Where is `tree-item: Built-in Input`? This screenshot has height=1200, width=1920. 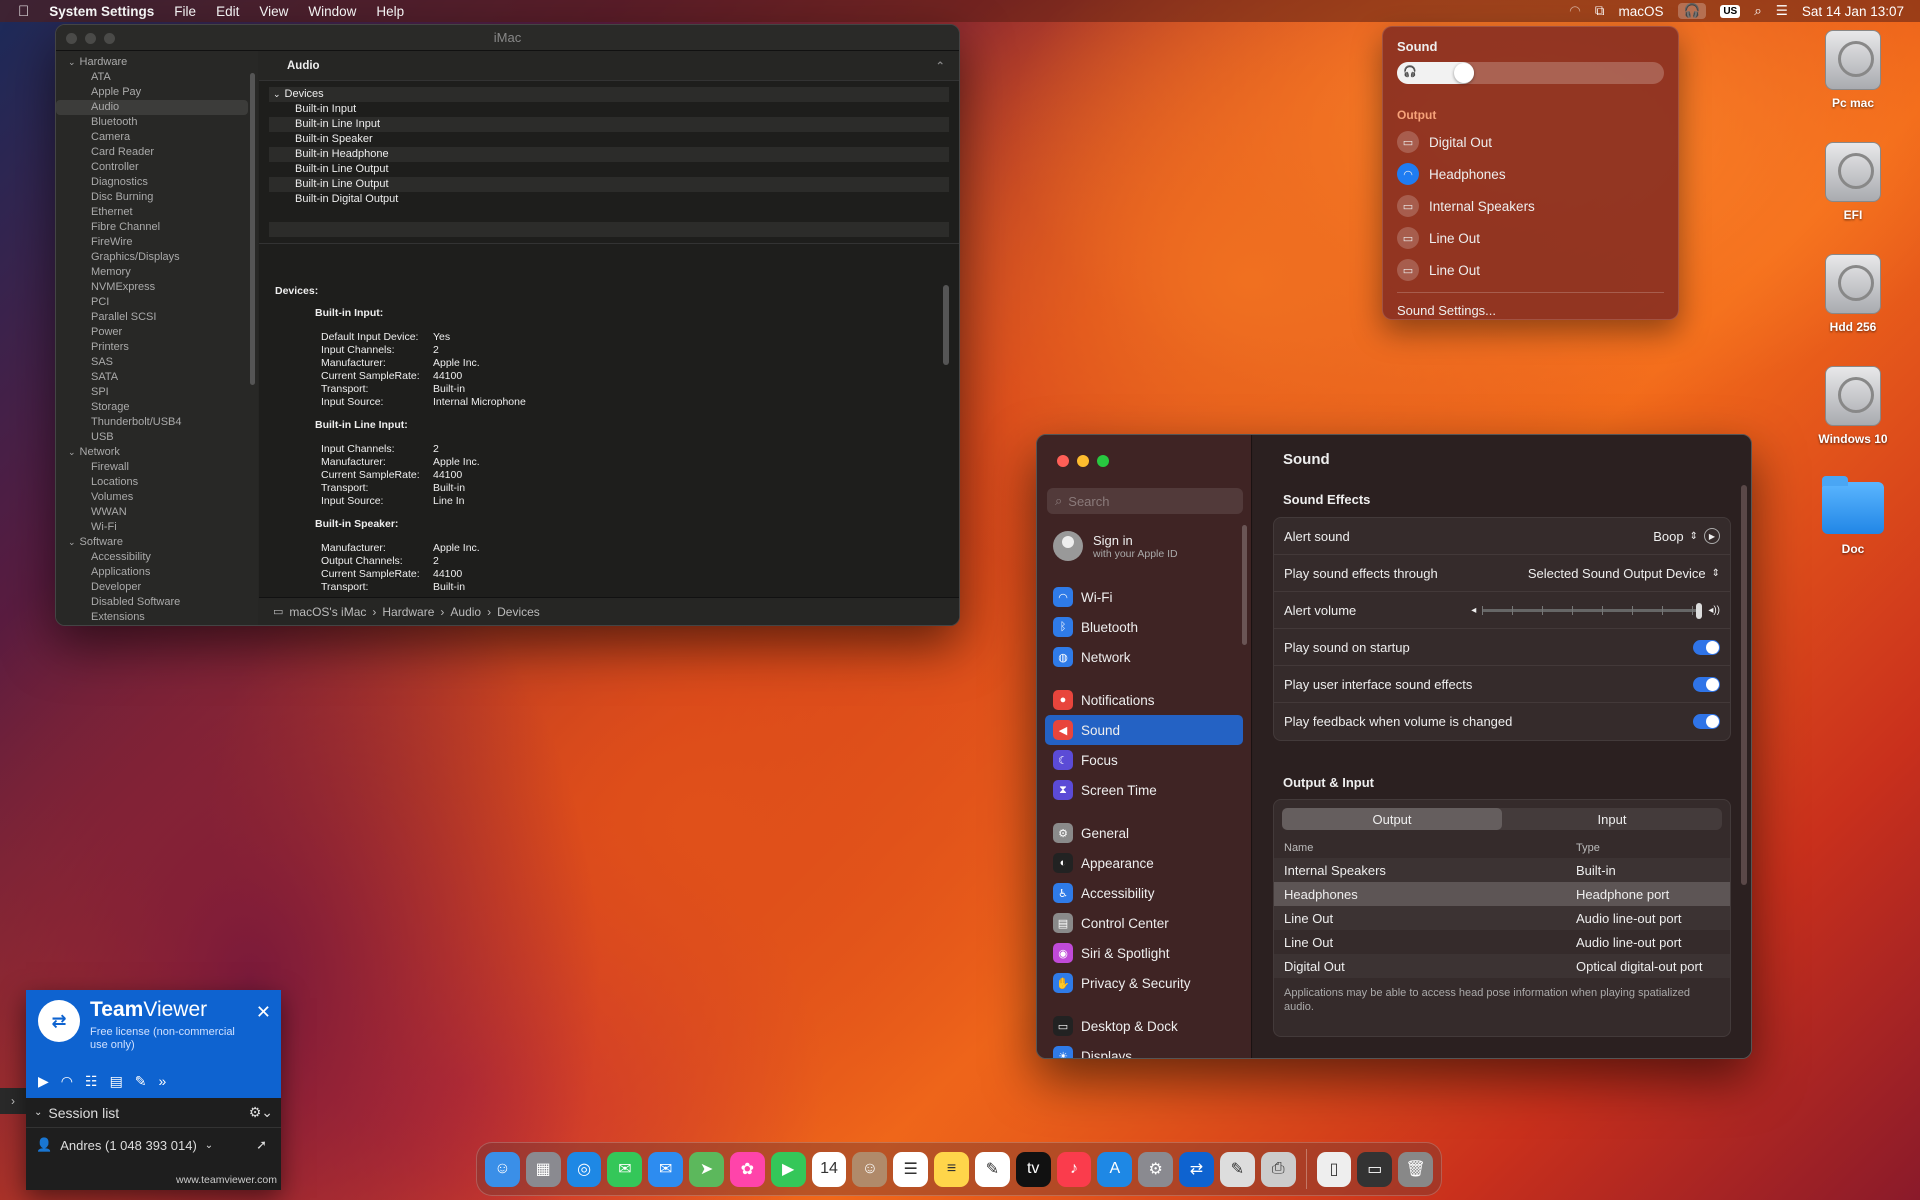
tree-item: Built-in Input is located at coordinates (609, 109).